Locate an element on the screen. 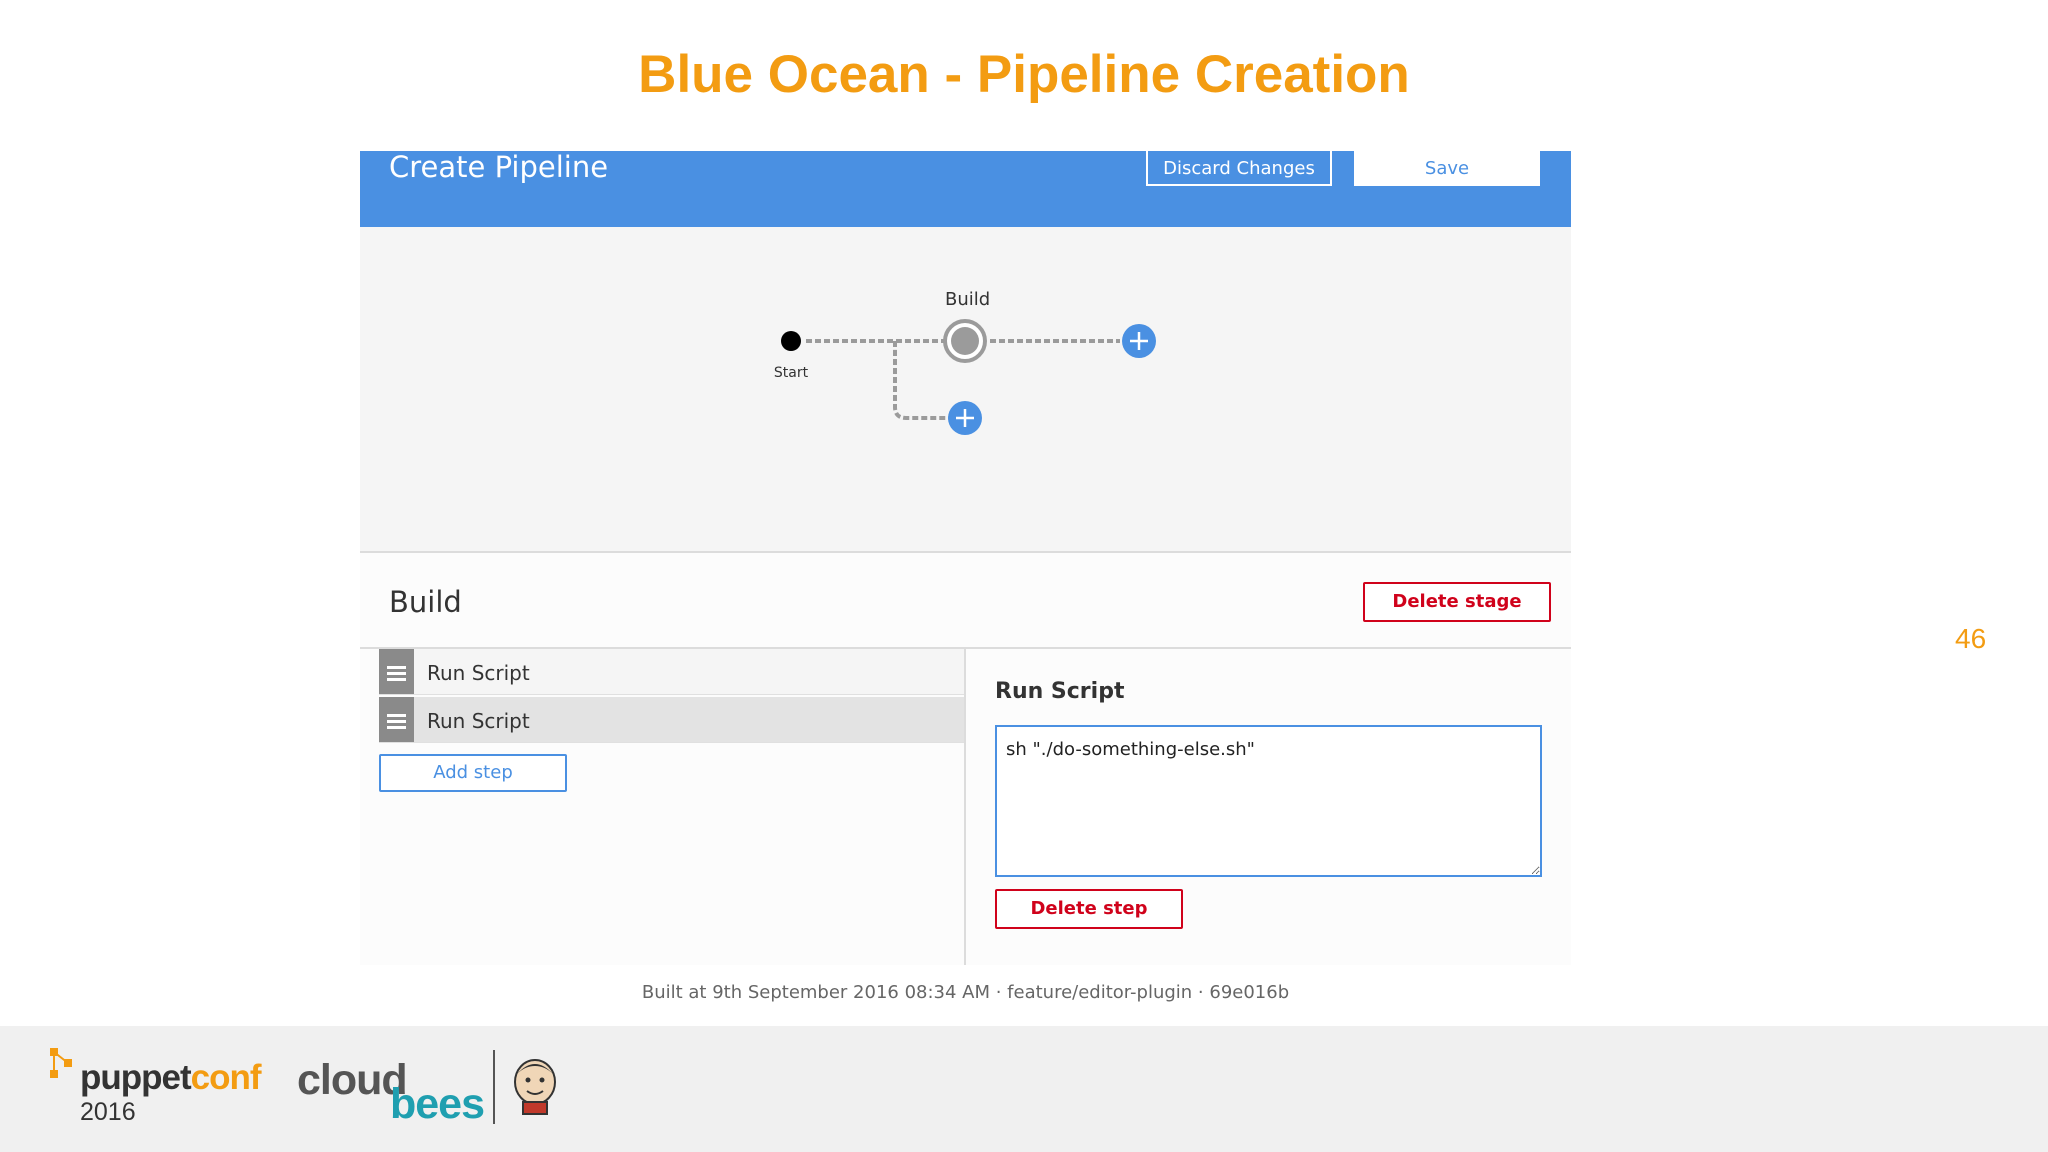  page-title: Create Pipeline is located at coordinates (499, 167).